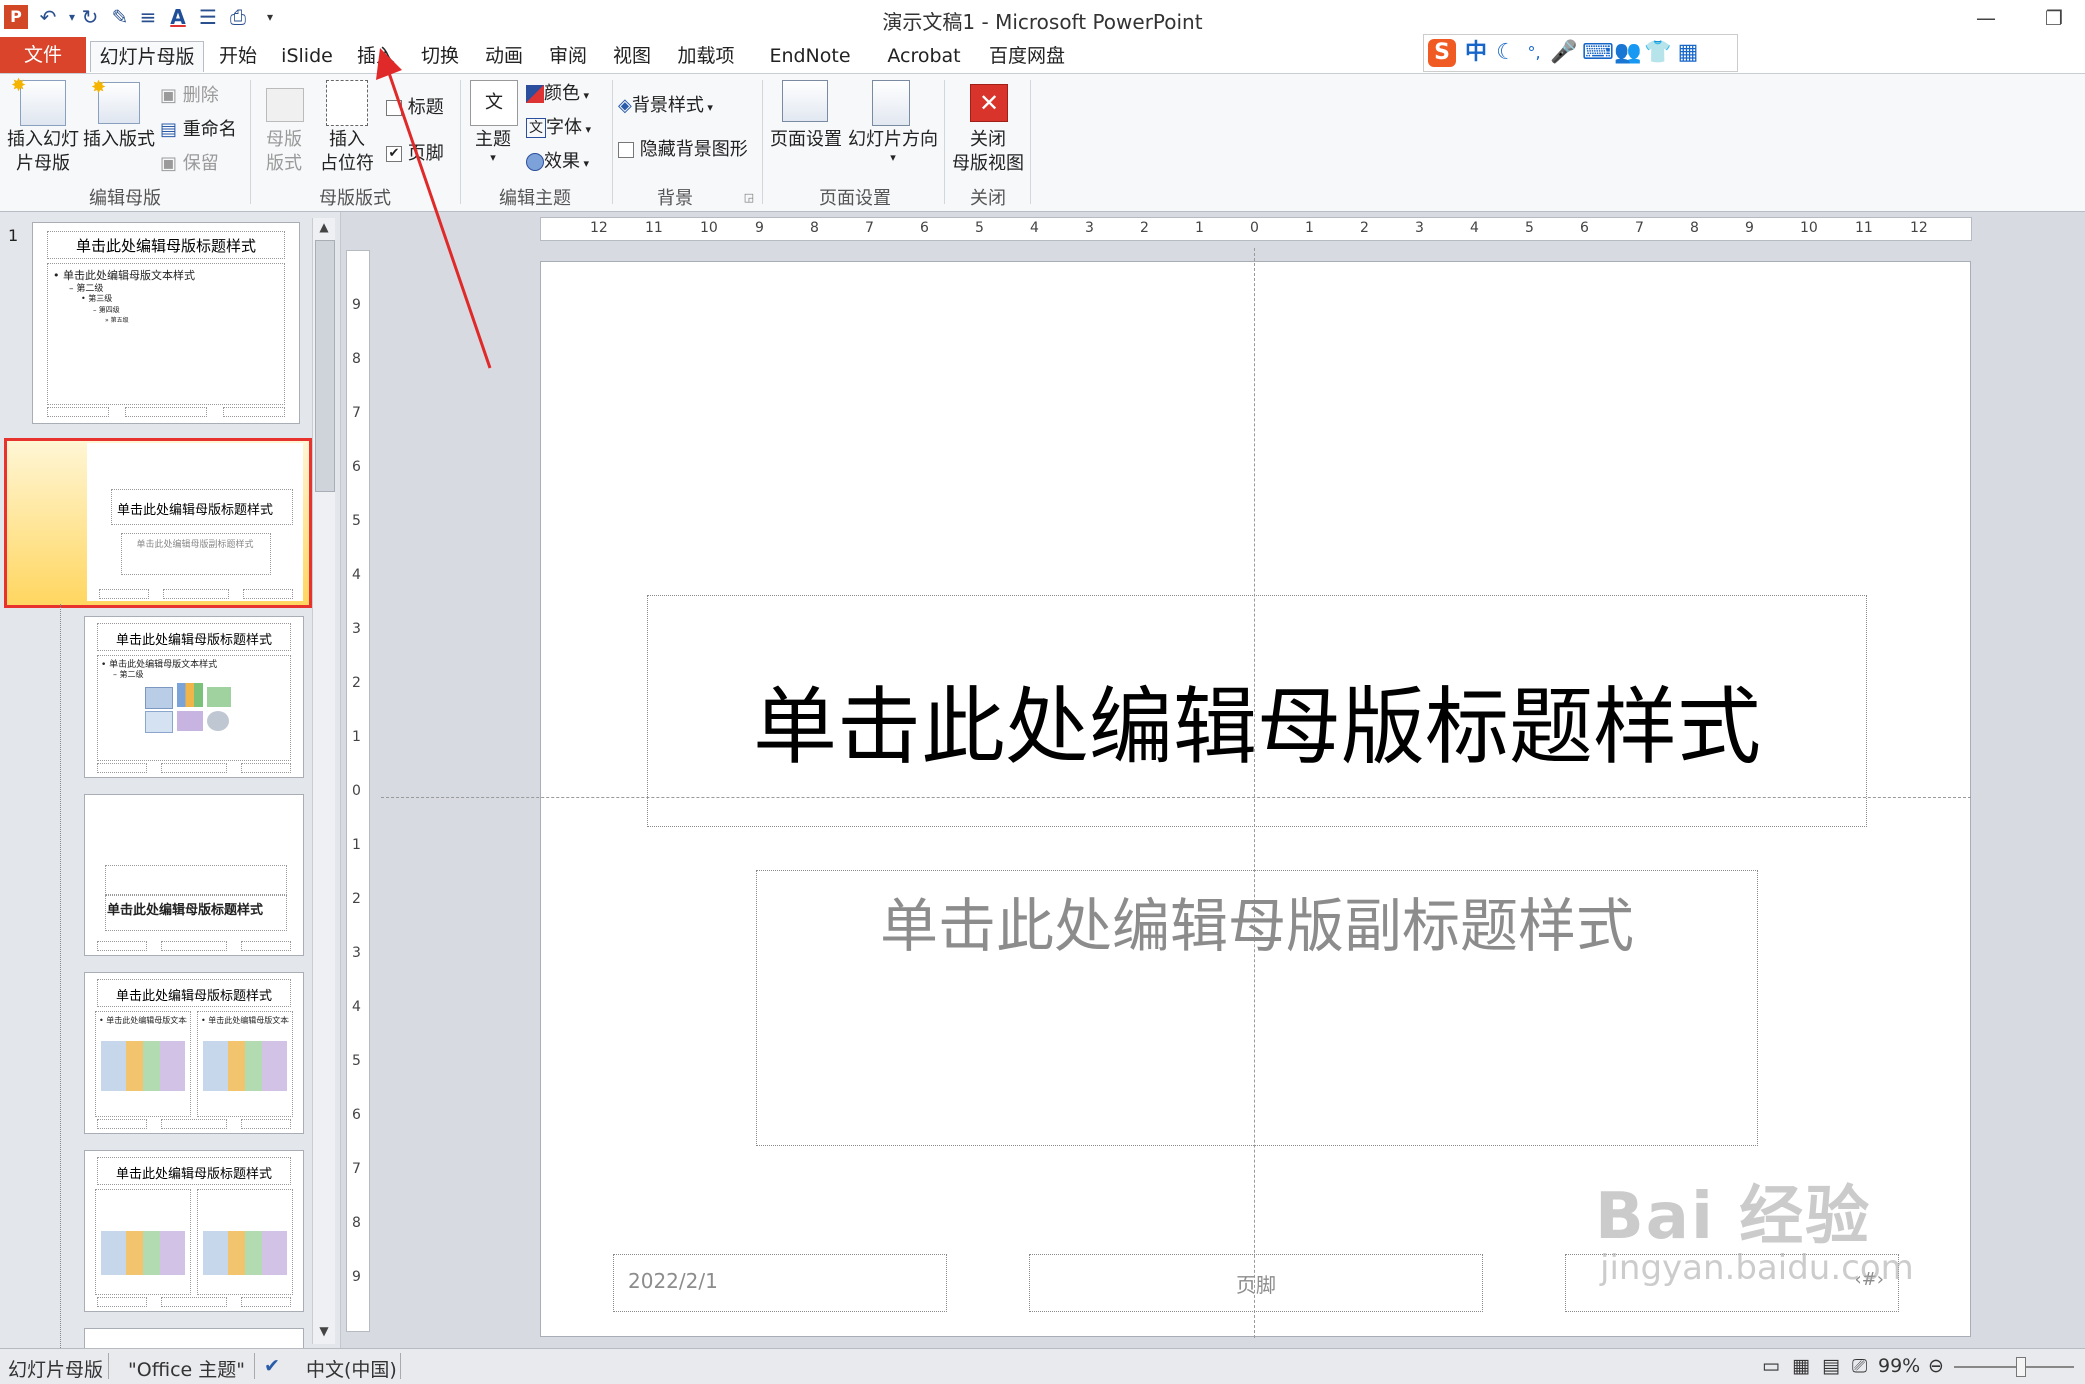  Describe the element at coordinates (323, 781) in the screenshot. I see `thumbnails-scrollbar: ▲ ▼` at that location.